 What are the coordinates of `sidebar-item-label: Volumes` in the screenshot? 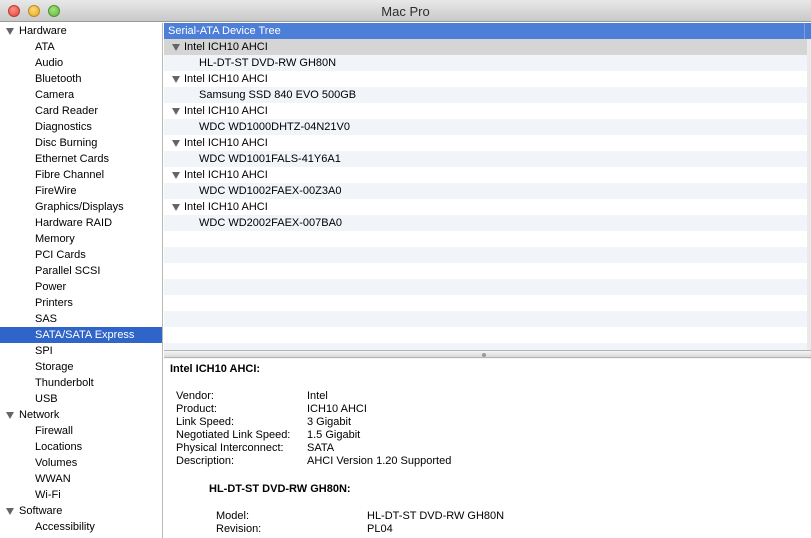 It's located at (56, 463).